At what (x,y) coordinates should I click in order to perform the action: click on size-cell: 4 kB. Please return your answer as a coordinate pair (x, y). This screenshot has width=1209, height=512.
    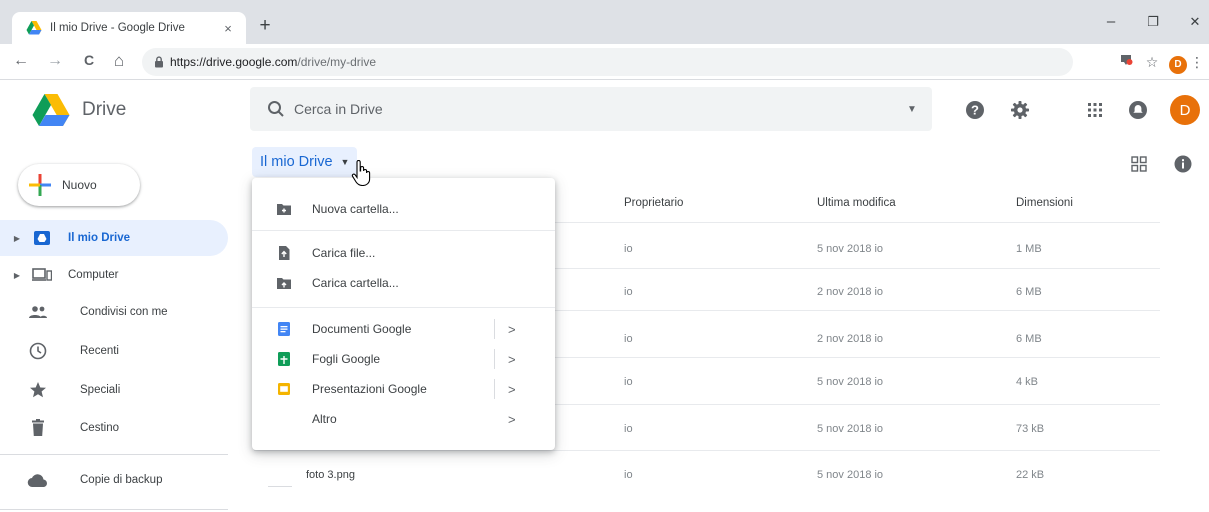
    Looking at the image, I should click on (1027, 382).